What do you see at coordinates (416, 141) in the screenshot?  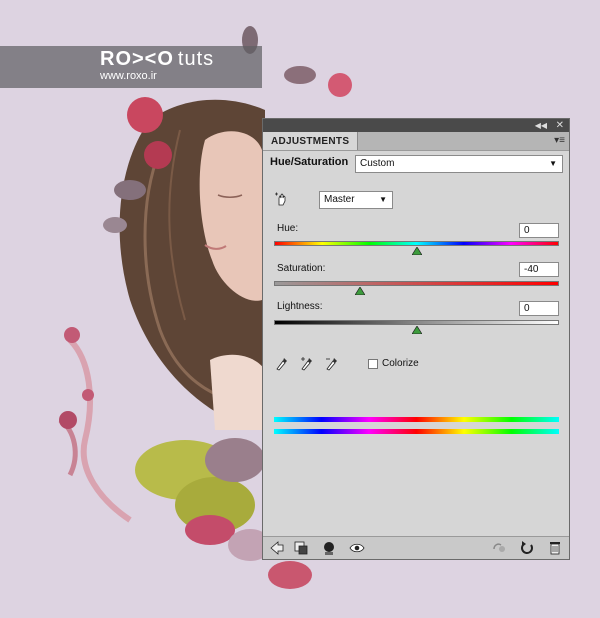 I see `panel-tab-row: ADJUSTMENTS ▾≡` at bounding box center [416, 141].